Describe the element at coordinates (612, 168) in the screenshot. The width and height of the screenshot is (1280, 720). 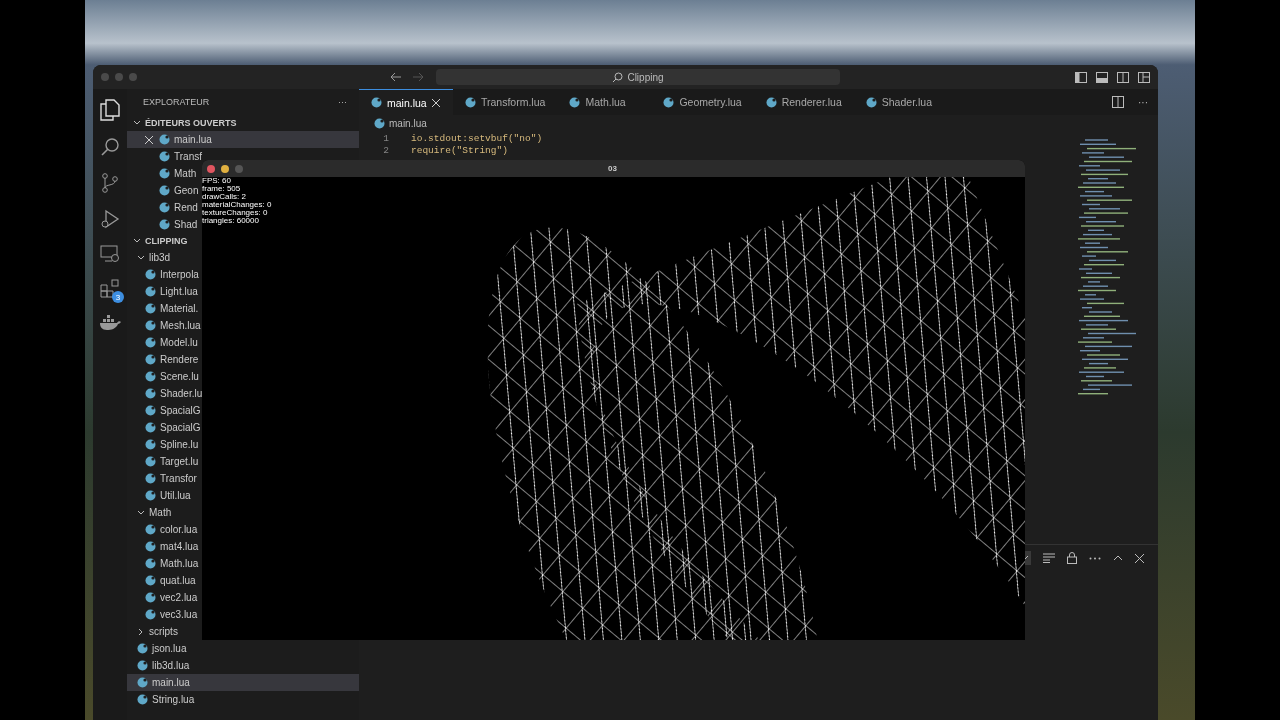
I see `window-title: 03` at that location.